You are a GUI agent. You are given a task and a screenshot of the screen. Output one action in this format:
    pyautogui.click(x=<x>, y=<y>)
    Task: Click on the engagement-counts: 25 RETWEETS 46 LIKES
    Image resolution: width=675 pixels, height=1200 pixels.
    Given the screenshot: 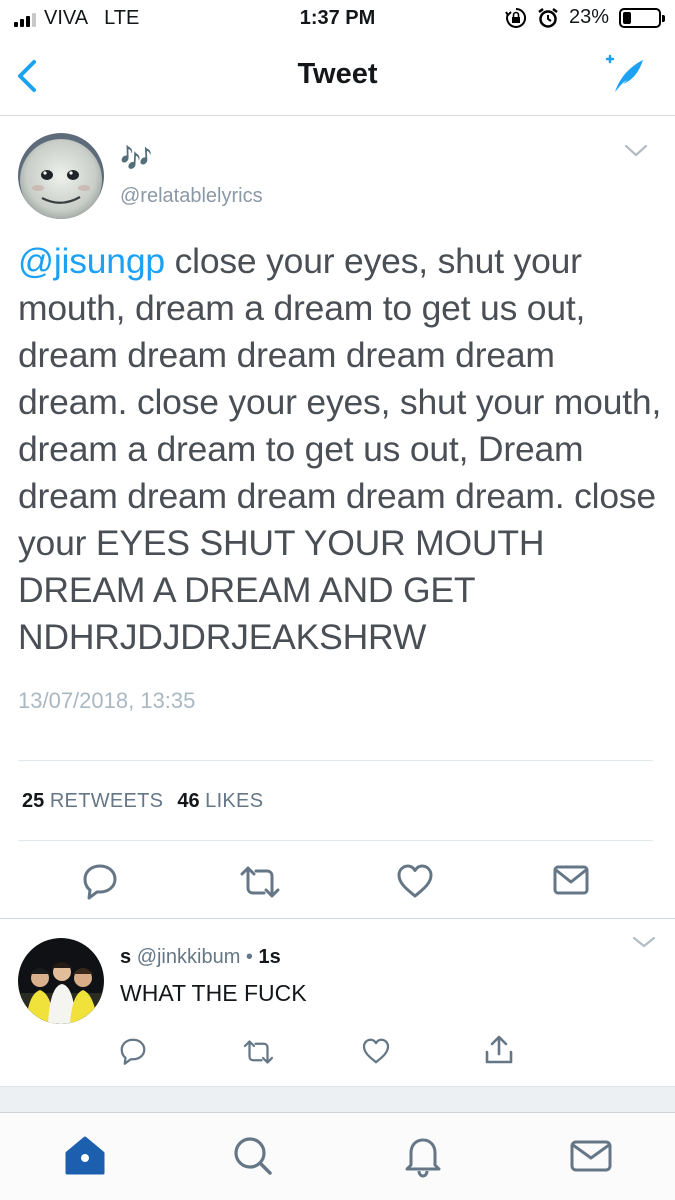 What is the action you would take?
    pyautogui.click(x=142, y=801)
    